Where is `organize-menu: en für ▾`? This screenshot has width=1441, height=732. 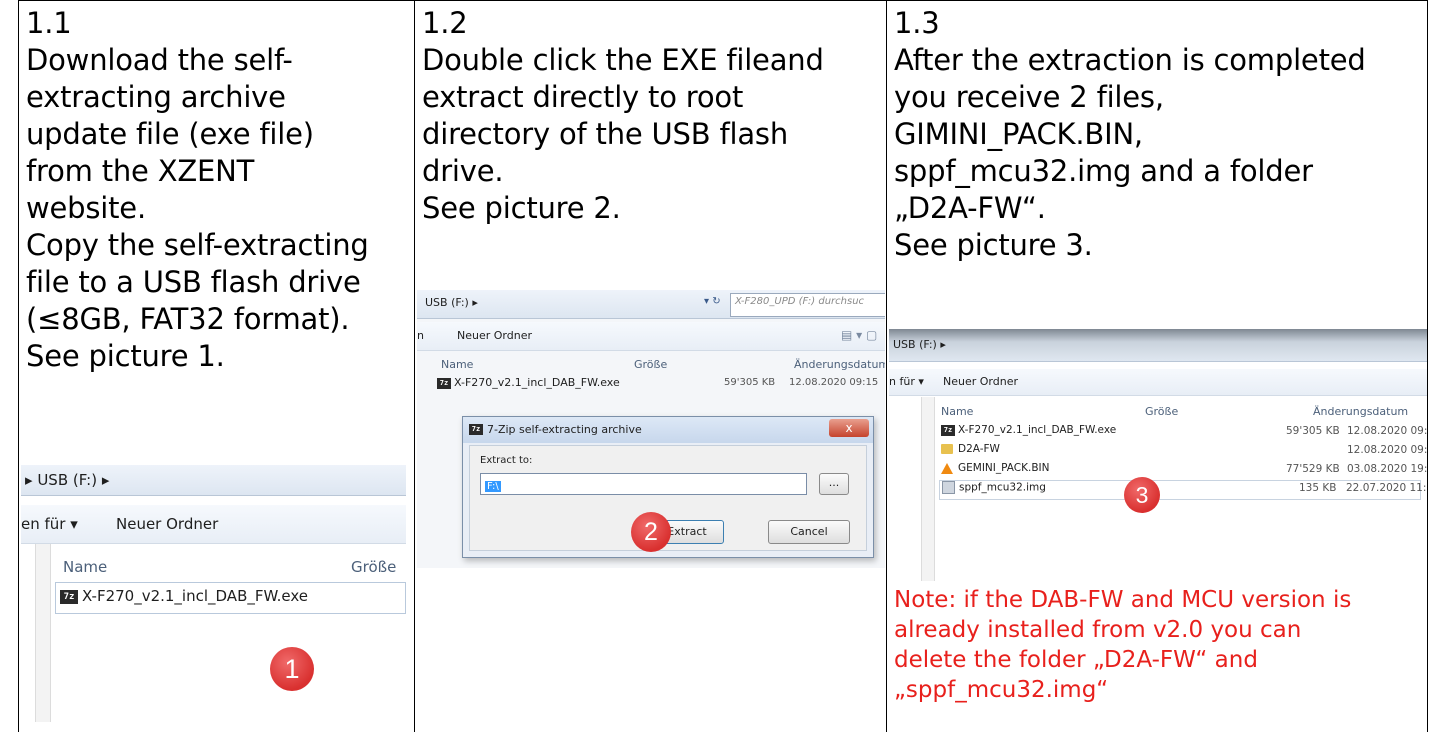 organize-menu: en für ▾ is located at coordinates (49, 524).